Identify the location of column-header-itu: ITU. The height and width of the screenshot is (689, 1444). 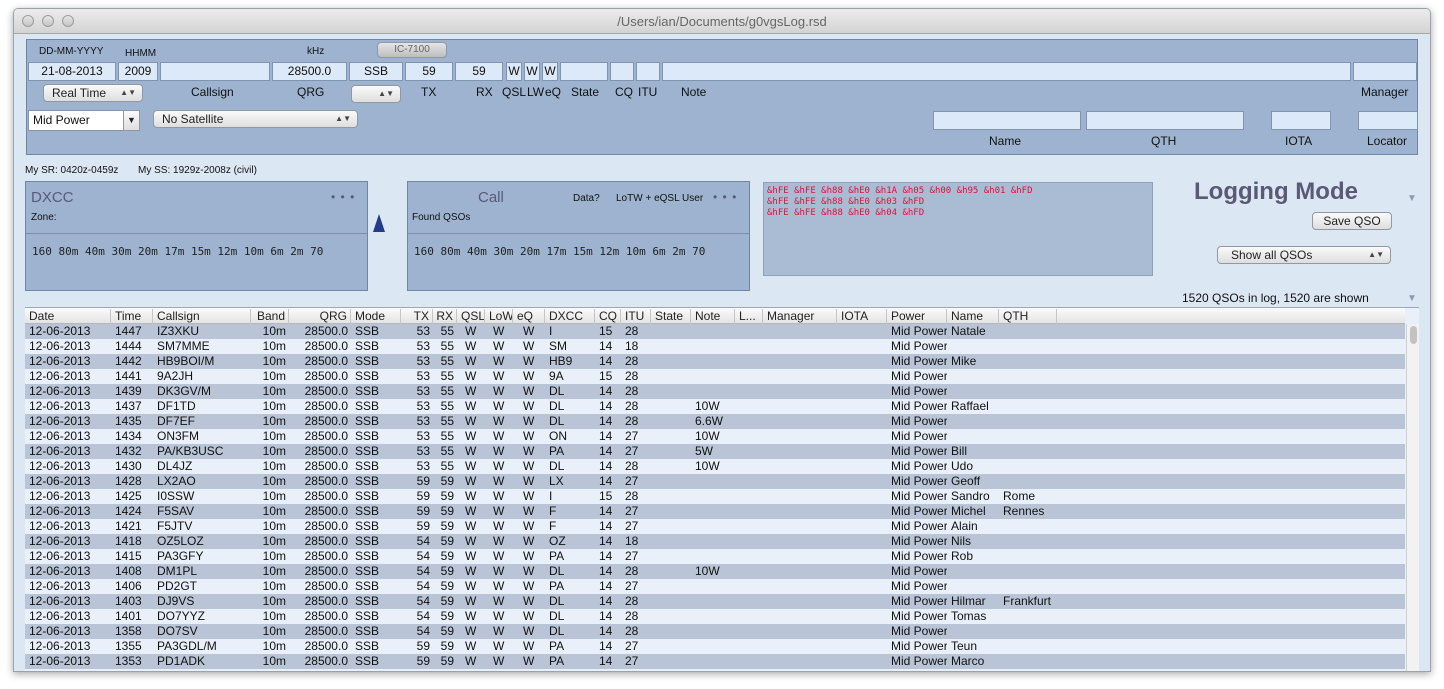
(636, 316).